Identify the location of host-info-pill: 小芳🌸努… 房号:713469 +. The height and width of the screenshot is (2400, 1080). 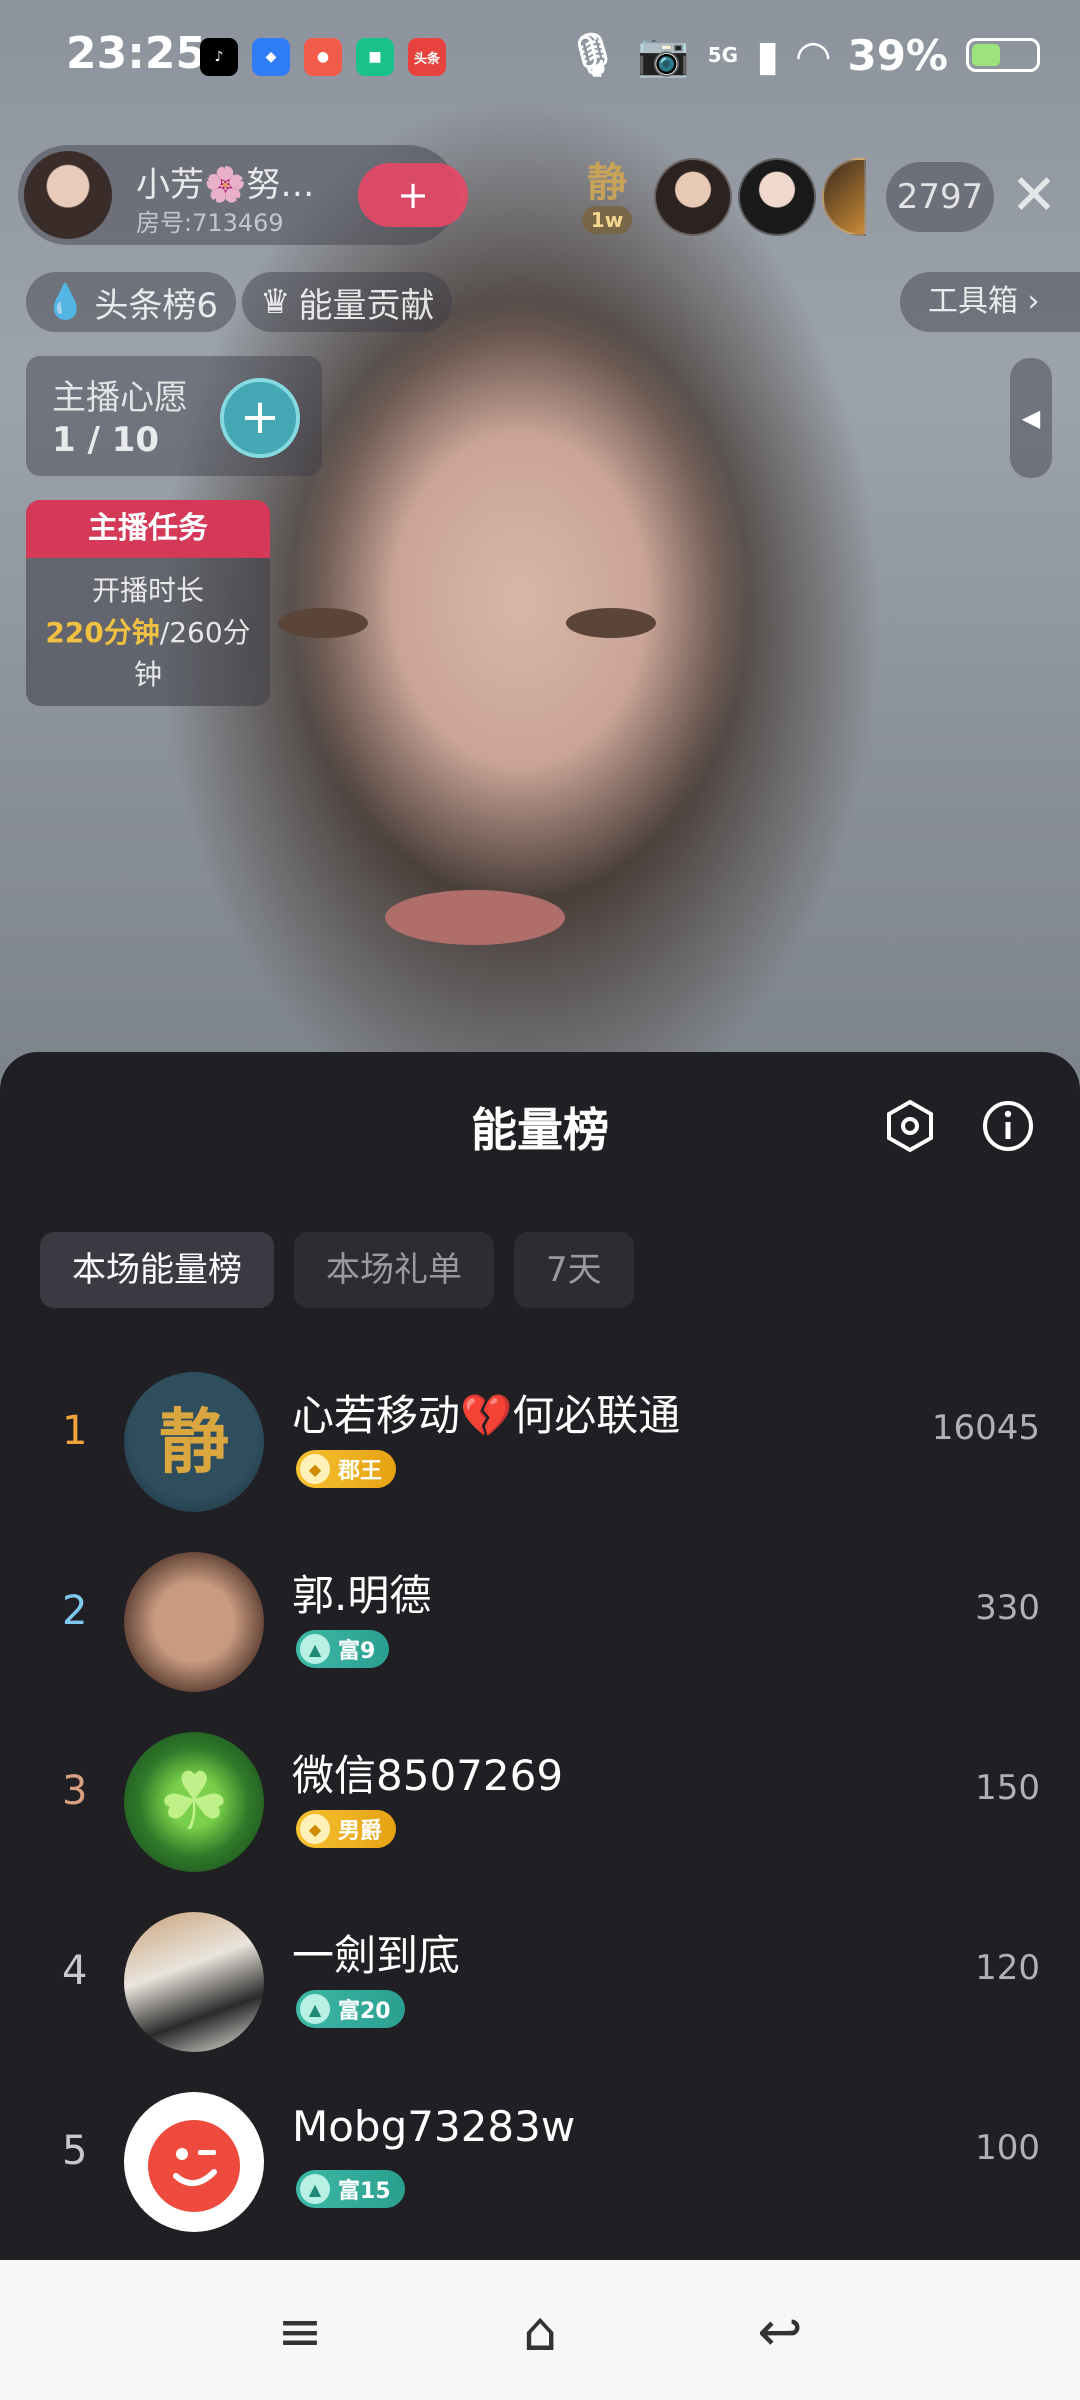
(243, 195).